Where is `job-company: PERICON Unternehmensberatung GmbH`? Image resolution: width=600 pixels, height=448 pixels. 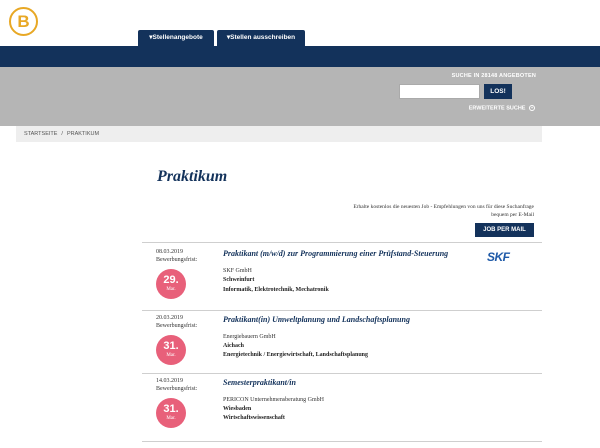 job-company: PERICON Unternehmensberatung GmbH is located at coordinates (273, 400).